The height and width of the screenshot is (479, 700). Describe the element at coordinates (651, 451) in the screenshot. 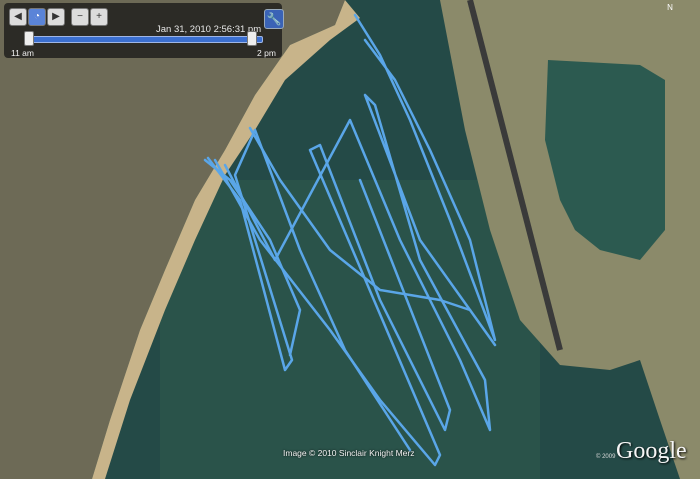

I see `google-logo: Google` at that location.